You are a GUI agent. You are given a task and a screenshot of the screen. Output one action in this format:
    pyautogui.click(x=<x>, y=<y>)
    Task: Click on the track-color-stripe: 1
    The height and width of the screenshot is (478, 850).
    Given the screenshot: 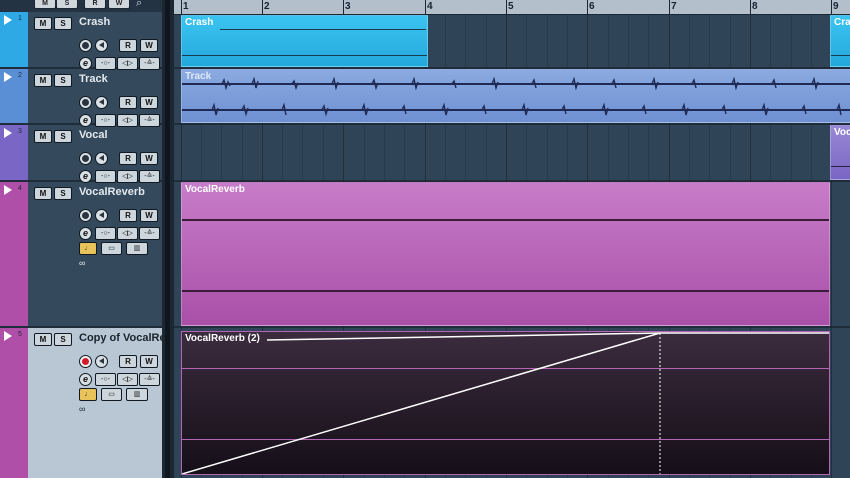 What is the action you would take?
    pyautogui.click(x=14, y=39)
    